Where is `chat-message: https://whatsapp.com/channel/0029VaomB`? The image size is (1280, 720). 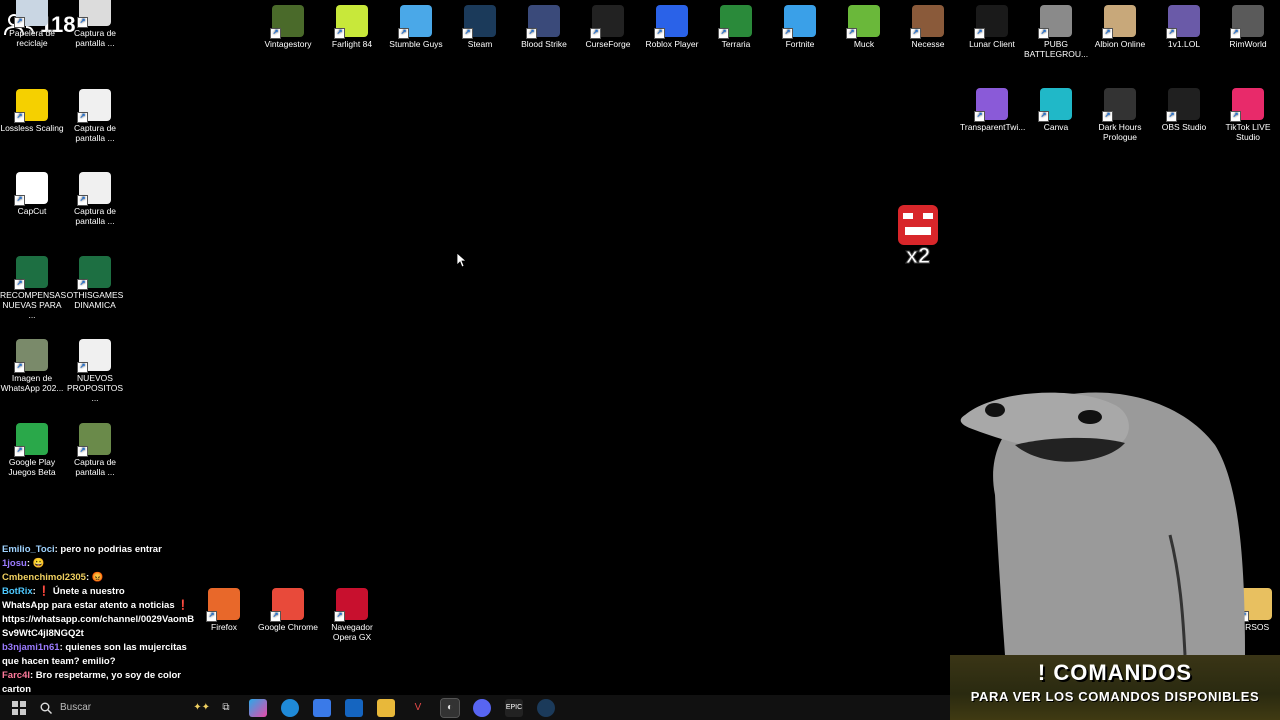 chat-message: https://whatsapp.com/channel/0029VaomB is located at coordinates (98, 619).